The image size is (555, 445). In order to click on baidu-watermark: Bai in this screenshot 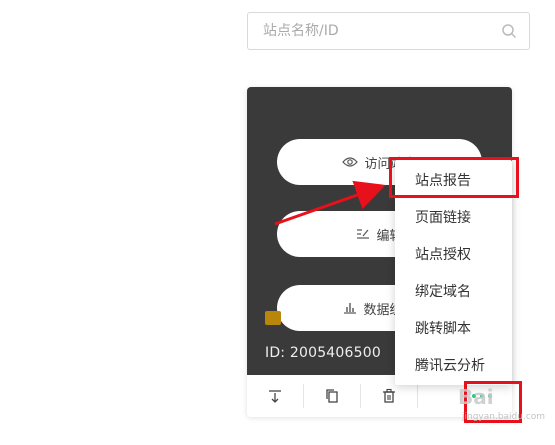, I will do `click(476, 397)`.